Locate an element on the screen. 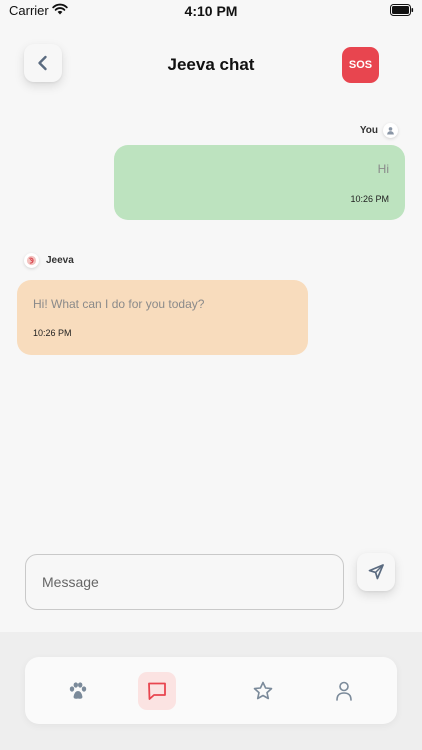  send-button is located at coordinates (376, 572).